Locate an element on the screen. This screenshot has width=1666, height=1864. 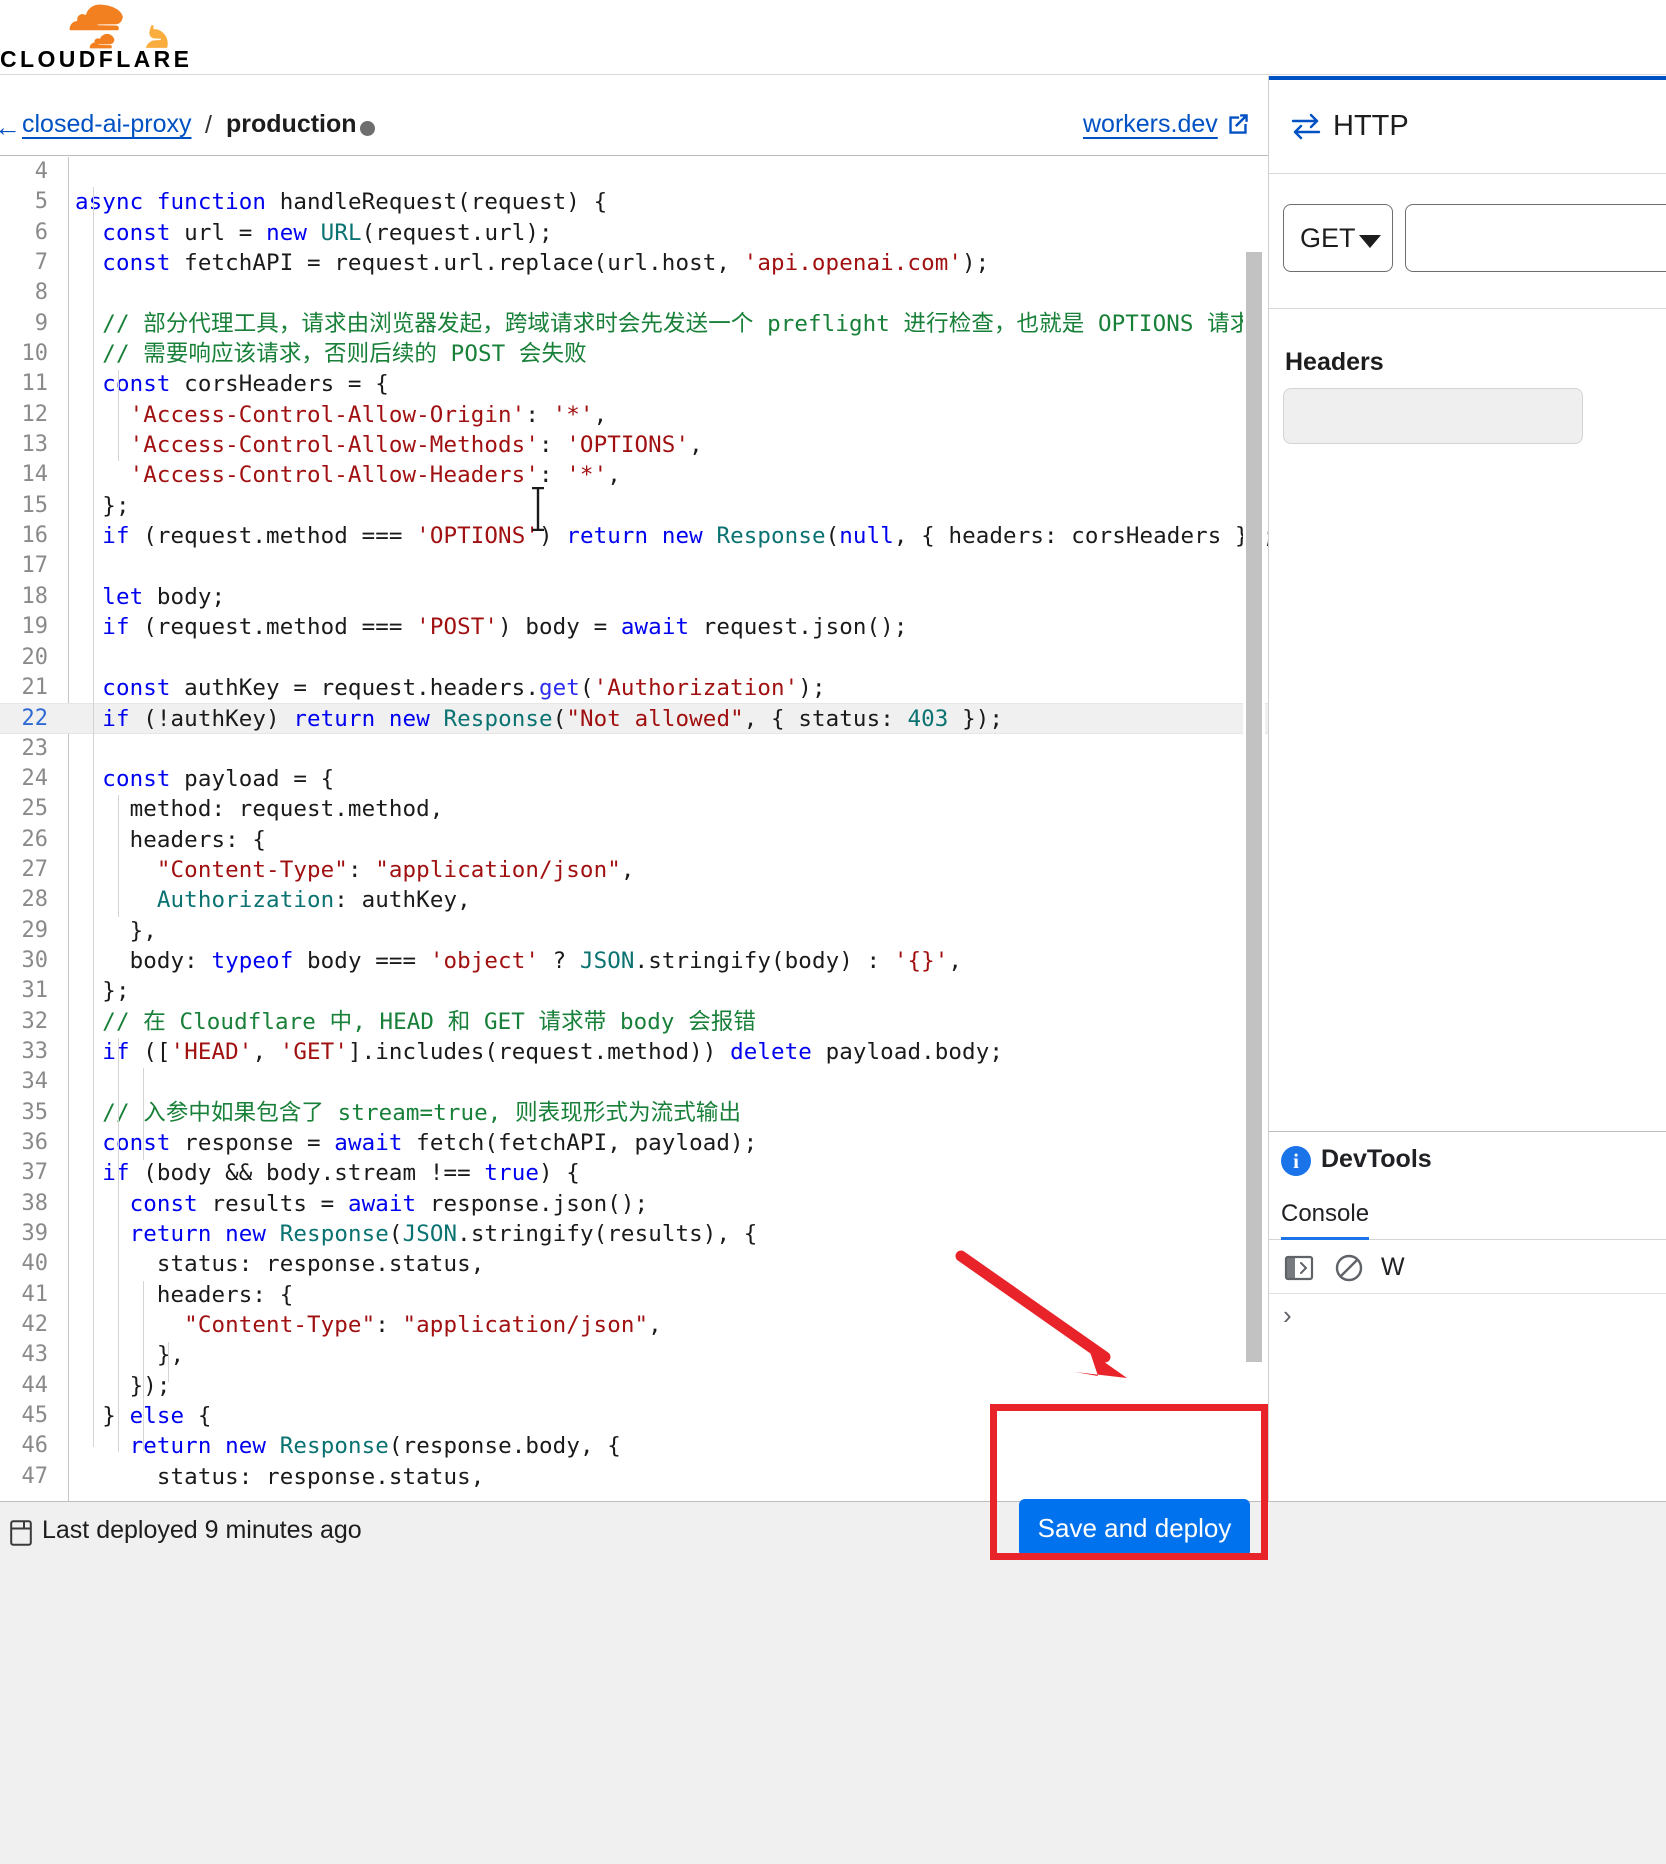
code-line: 40 status: response.status, is located at coordinates (634, 1264).